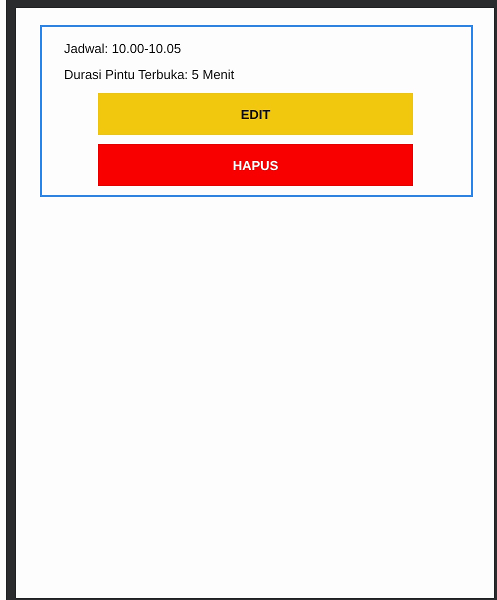 The width and height of the screenshot is (497, 600). What do you see at coordinates (255, 114) in the screenshot?
I see `edit-button: EDIT` at bounding box center [255, 114].